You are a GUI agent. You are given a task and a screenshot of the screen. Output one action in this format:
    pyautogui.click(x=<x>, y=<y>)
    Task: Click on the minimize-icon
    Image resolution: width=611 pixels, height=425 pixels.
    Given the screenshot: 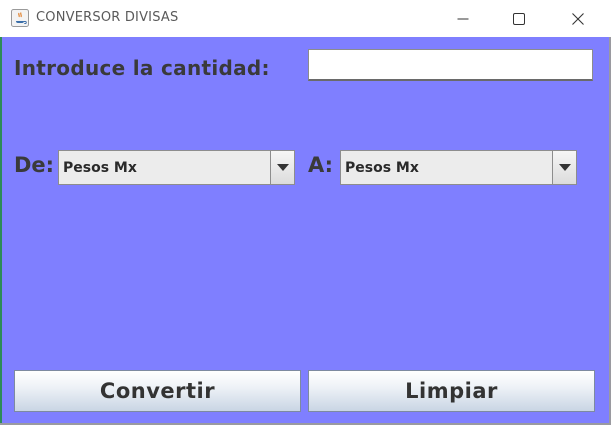 What is the action you would take?
    pyautogui.click(x=463, y=18)
    